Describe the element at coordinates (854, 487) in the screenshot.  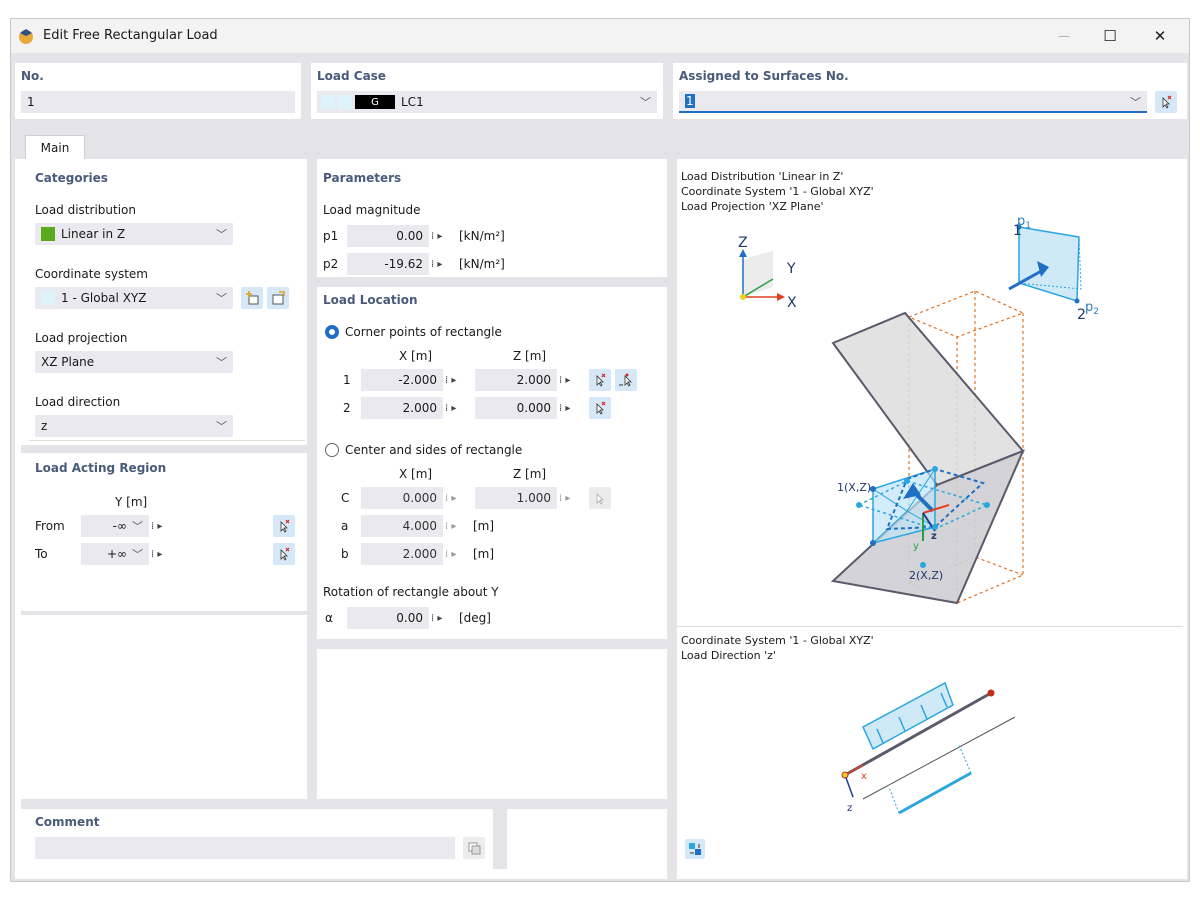
I see `svg-text: 1(X,Z)` at that location.